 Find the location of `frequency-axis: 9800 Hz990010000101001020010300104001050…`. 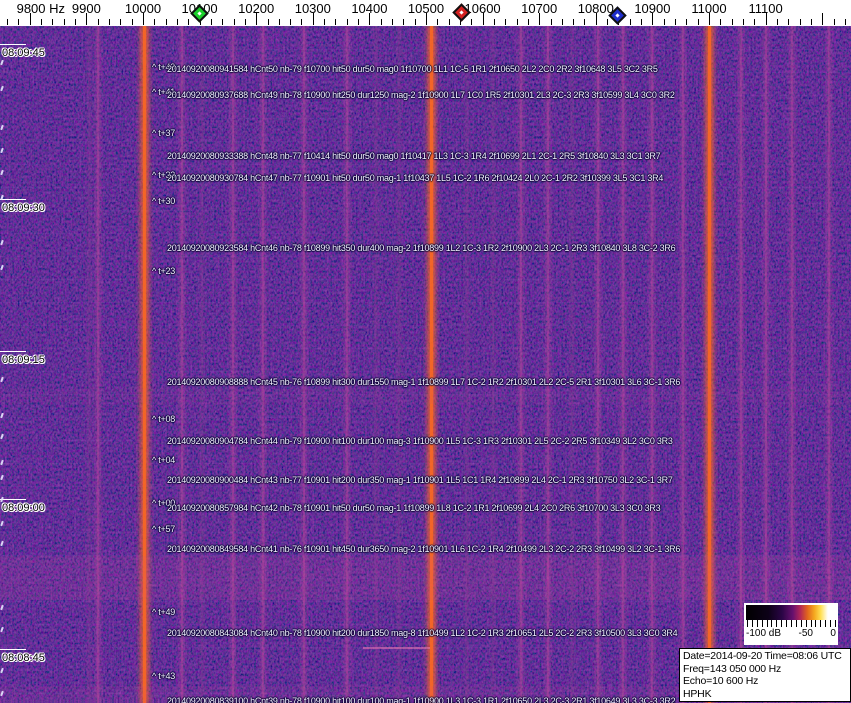

frequency-axis: 9800 Hz990010000101001020010300104001050… is located at coordinates (425, 13).